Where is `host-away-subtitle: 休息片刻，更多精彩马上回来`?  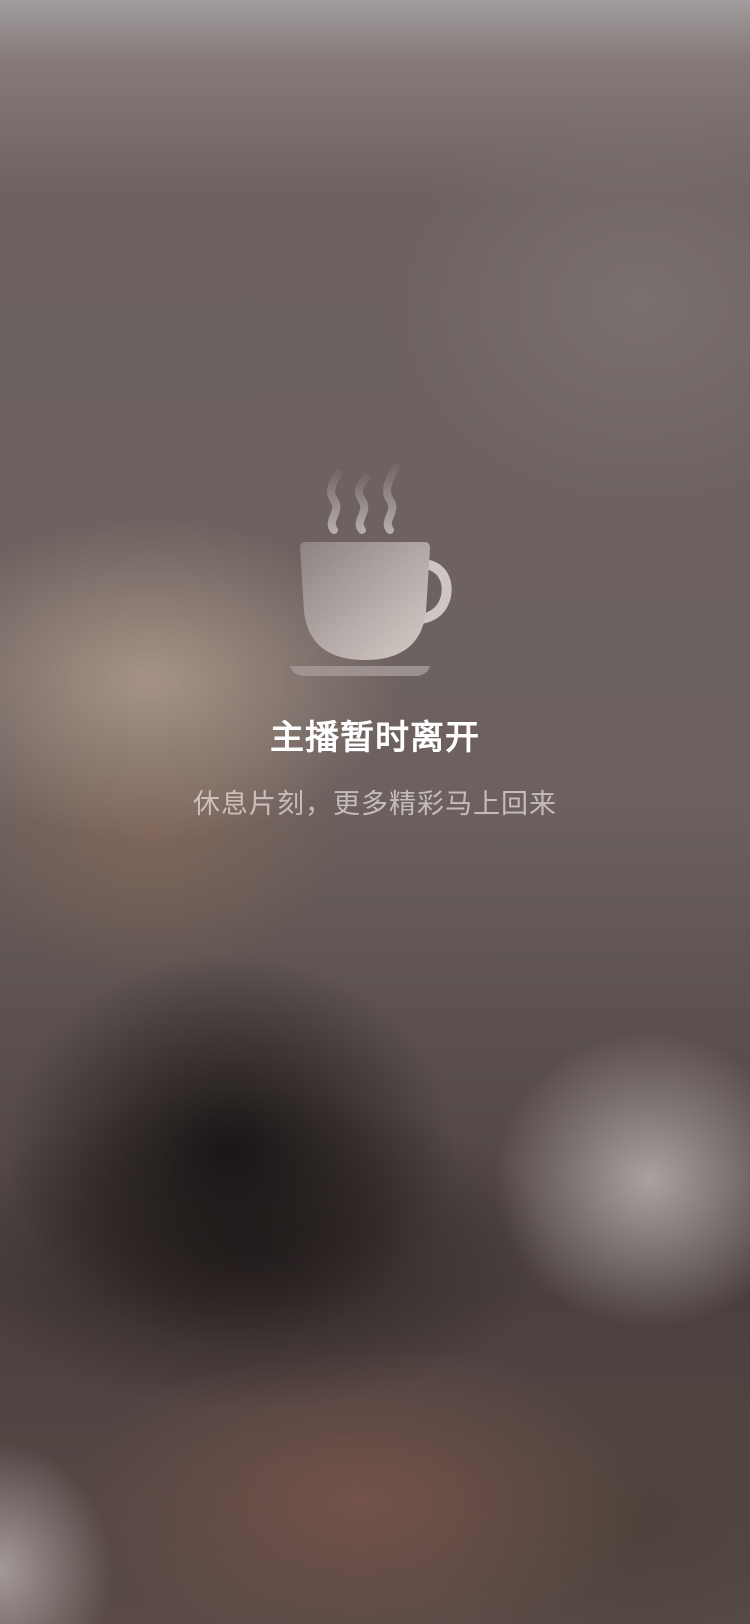 host-away-subtitle: 休息片刻，更多精彩马上回来 is located at coordinates (375, 804).